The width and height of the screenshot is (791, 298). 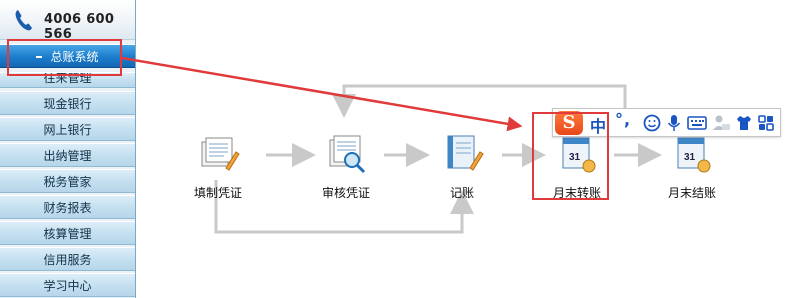 What do you see at coordinates (623, 119) in the screenshot?
I see `ime-punct-toggle: °,` at bounding box center [623, 119].